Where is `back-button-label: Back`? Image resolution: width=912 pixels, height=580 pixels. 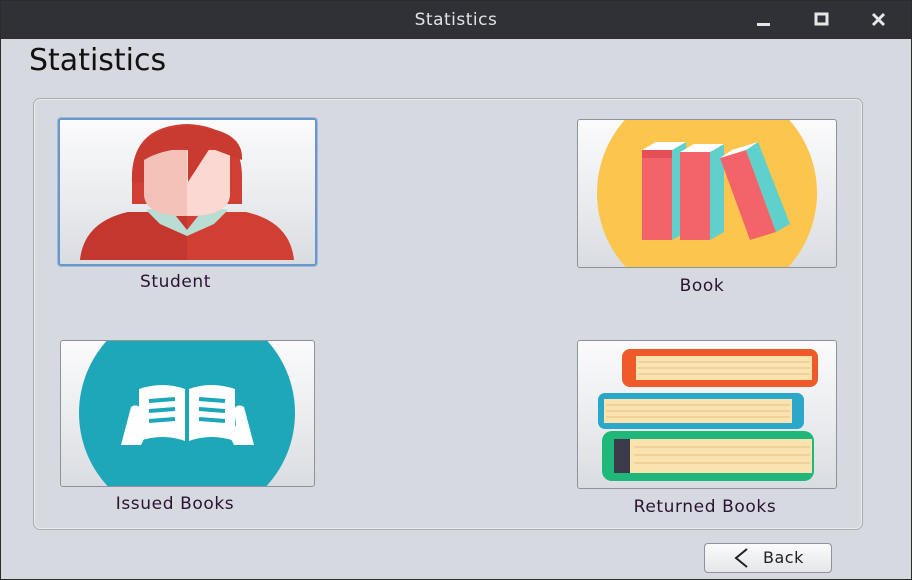
back-button-label: Back is located at coordinates (783, 557).